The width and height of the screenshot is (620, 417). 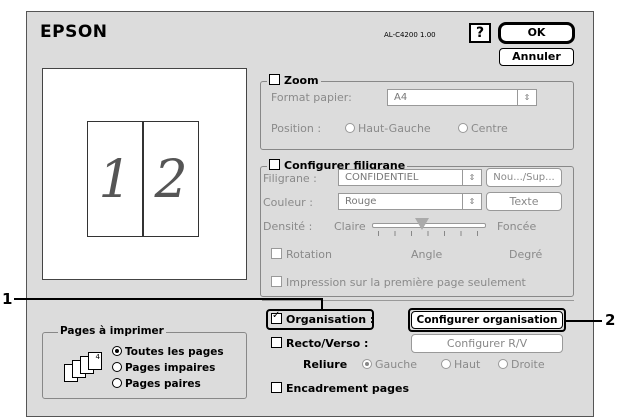 I want to click on pages-option-even: Pages paires, so click(x=156, y=384).